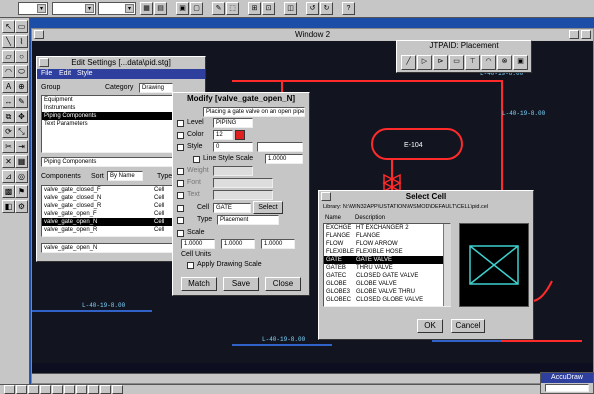 Image resolution: width=594 pixels, height=394 pixels. What do you see at coordinates (180, 171) in the screenshot?
I see `weight-checkbox` at bounding box center [180, 171].